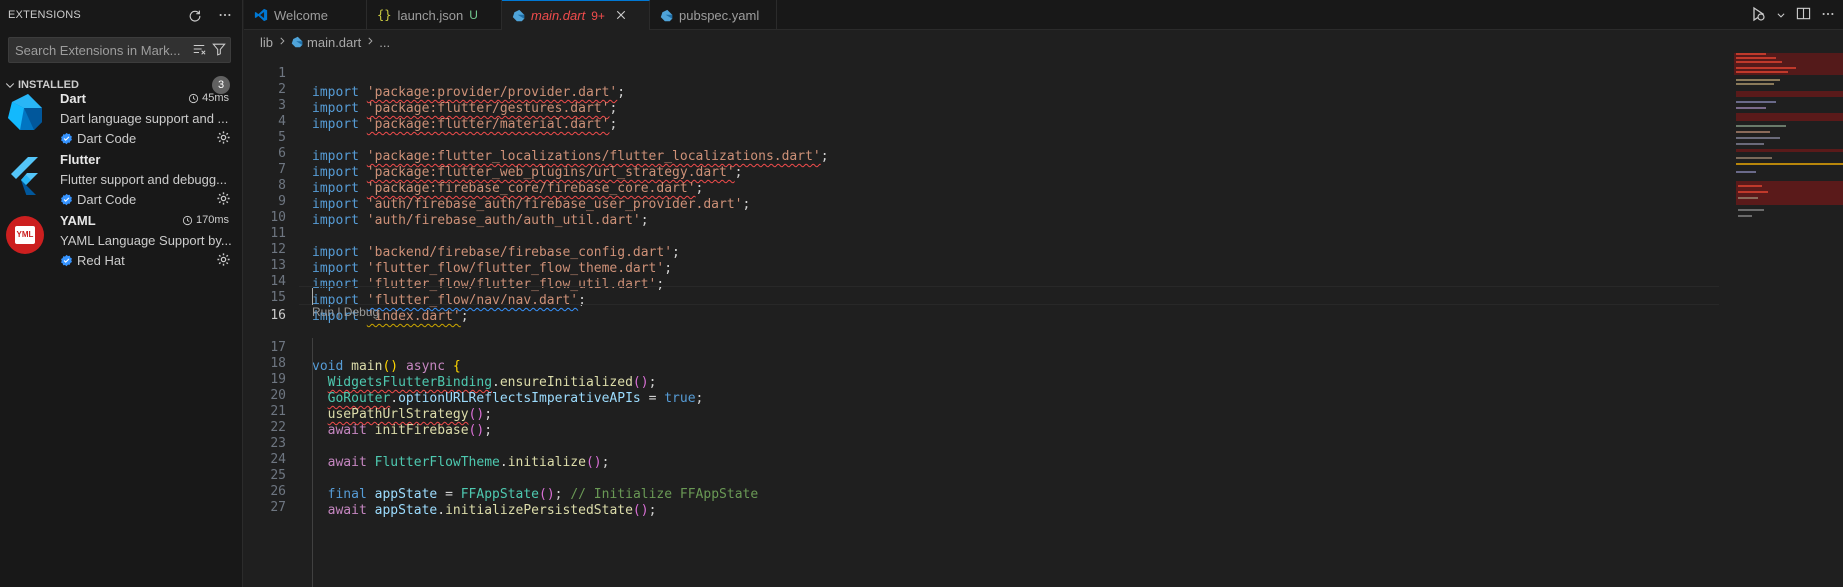 The width and height of the screenshot is (1843, 587). I want to click on filter-icon, so click(219, 50).